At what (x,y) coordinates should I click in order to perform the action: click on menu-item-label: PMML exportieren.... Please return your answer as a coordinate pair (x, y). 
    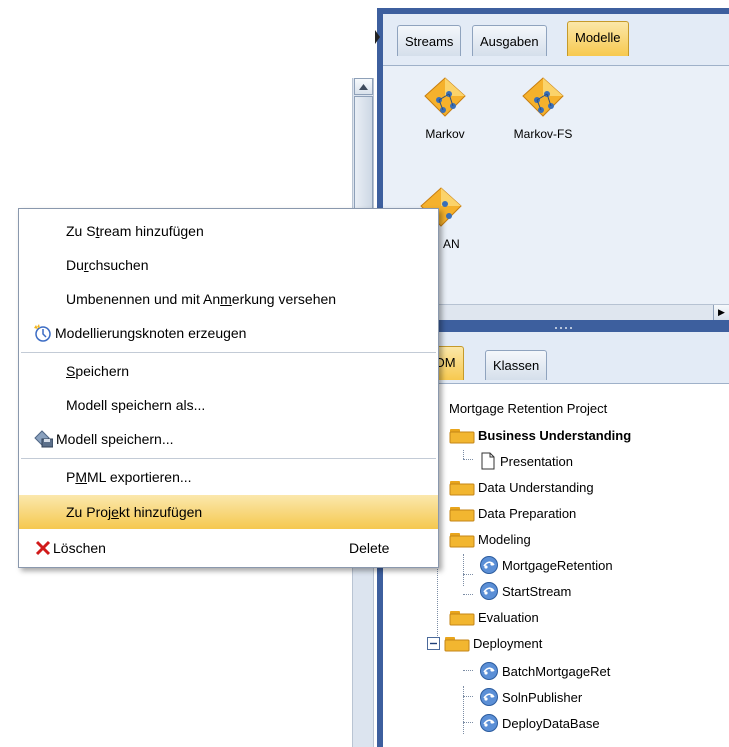
    Looking at the image, I should click on (129, 477).